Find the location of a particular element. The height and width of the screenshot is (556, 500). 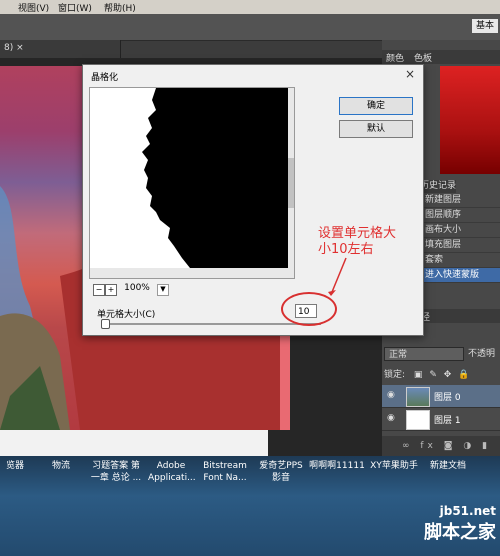

ok-button: 确定 is located at coordinates (376, 106).